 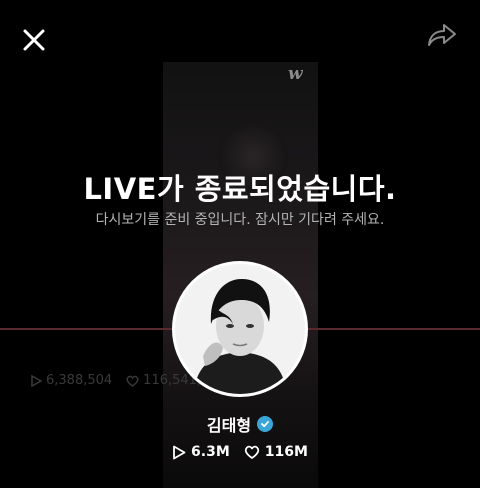 I want to click on live-ended-title: LIVE가 종료되었습니다., so click(x=240, y=189).